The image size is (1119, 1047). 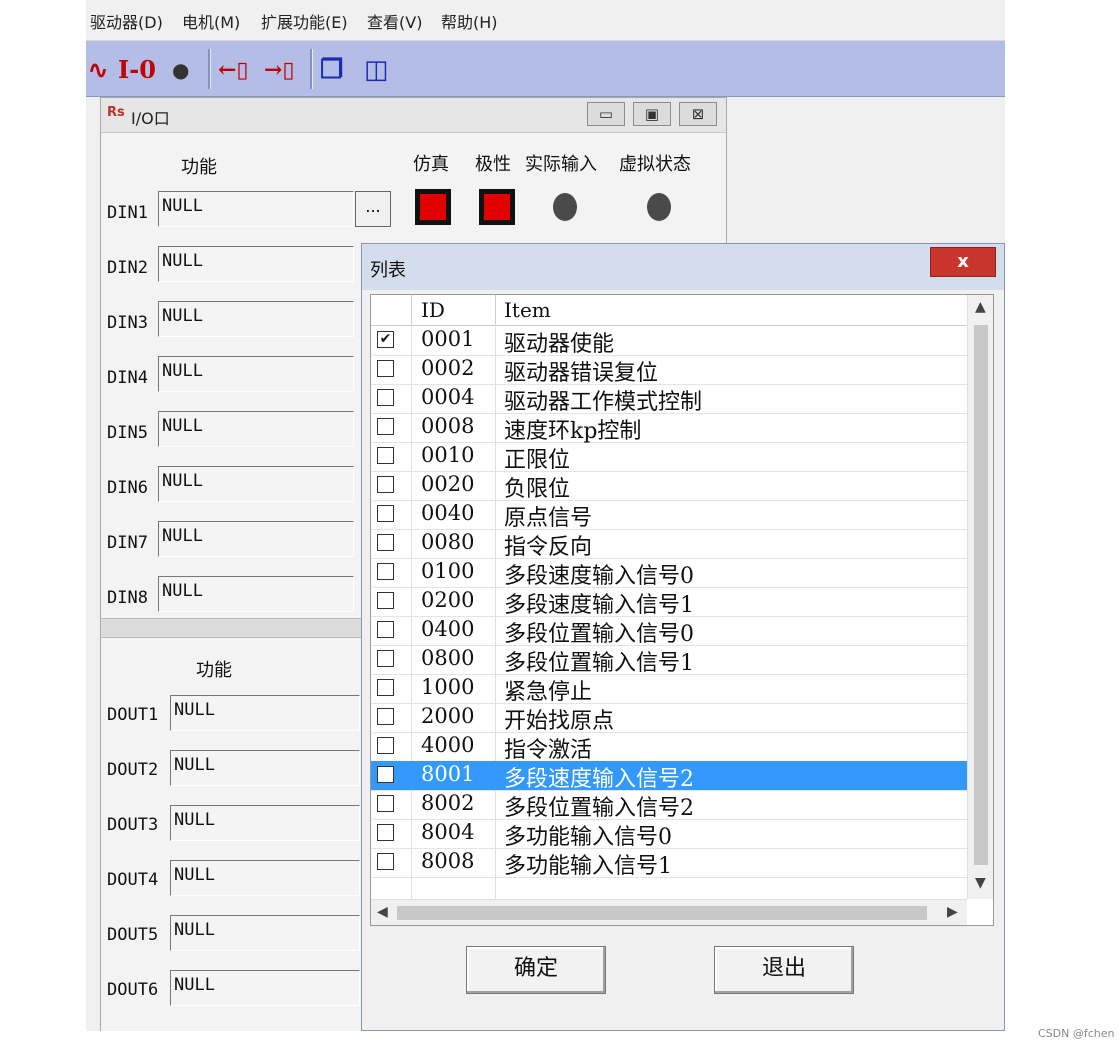 I want to click on list-item: 8001 多段速度输入信号2, so click(x=669, y=776).